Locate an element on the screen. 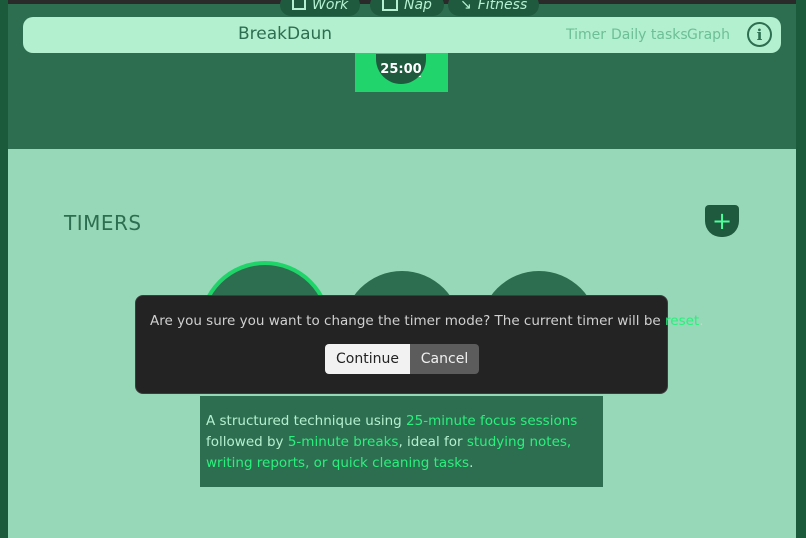 The image size is (806, 538). nav-daily-tasks: Daily tasks is located at coordinates (649, 35).